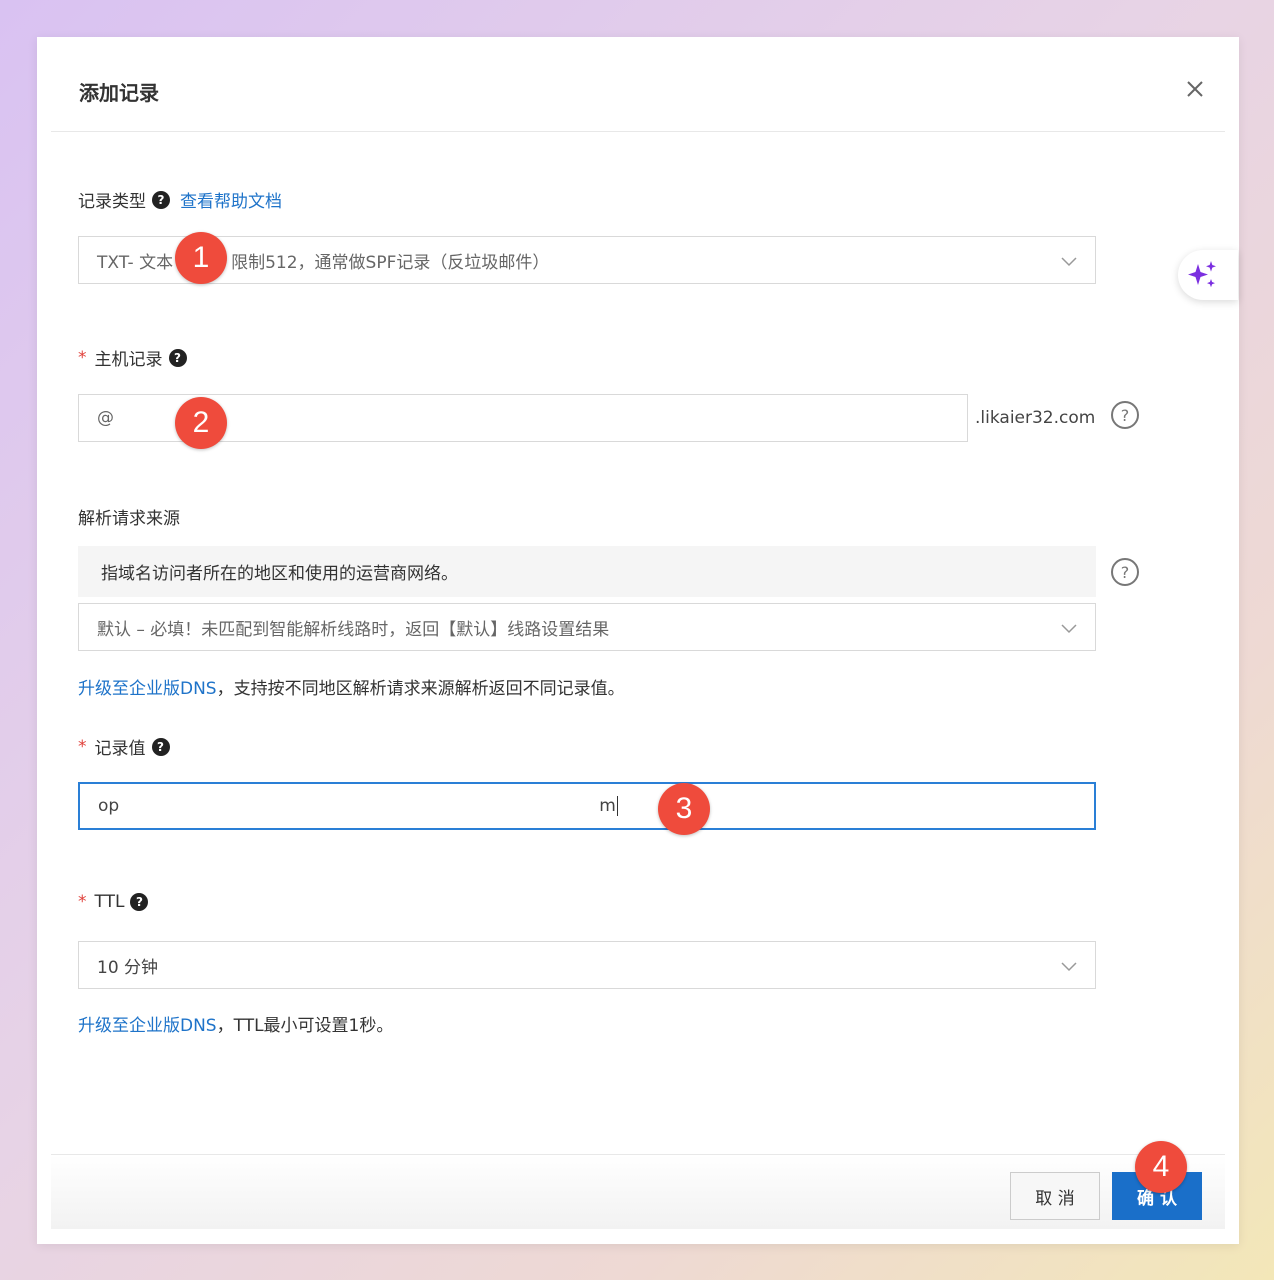 This screenshot has height=1280, width=1274. What do you see at coordinates (120, 749) in the screenshot?
I see `record-value-label: 记录值` at bounding box center [120, 749].